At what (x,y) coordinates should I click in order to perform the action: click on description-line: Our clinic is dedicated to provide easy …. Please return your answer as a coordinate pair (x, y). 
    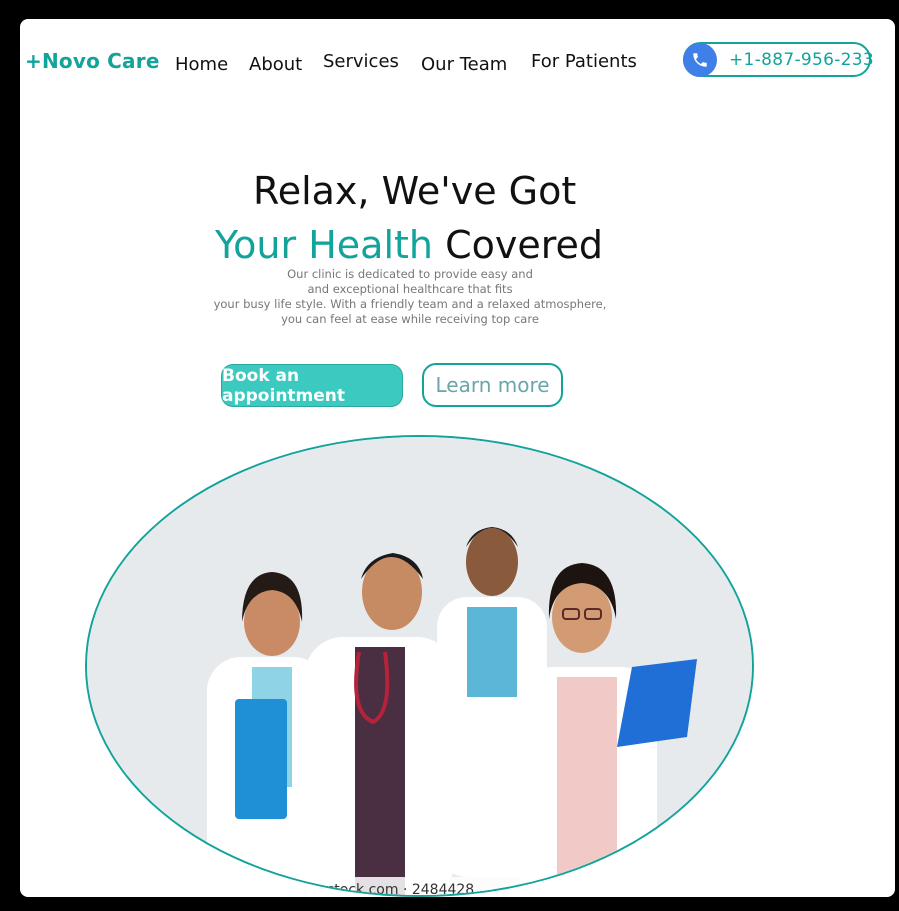
    Looking at the image, I should click on (410, 274).